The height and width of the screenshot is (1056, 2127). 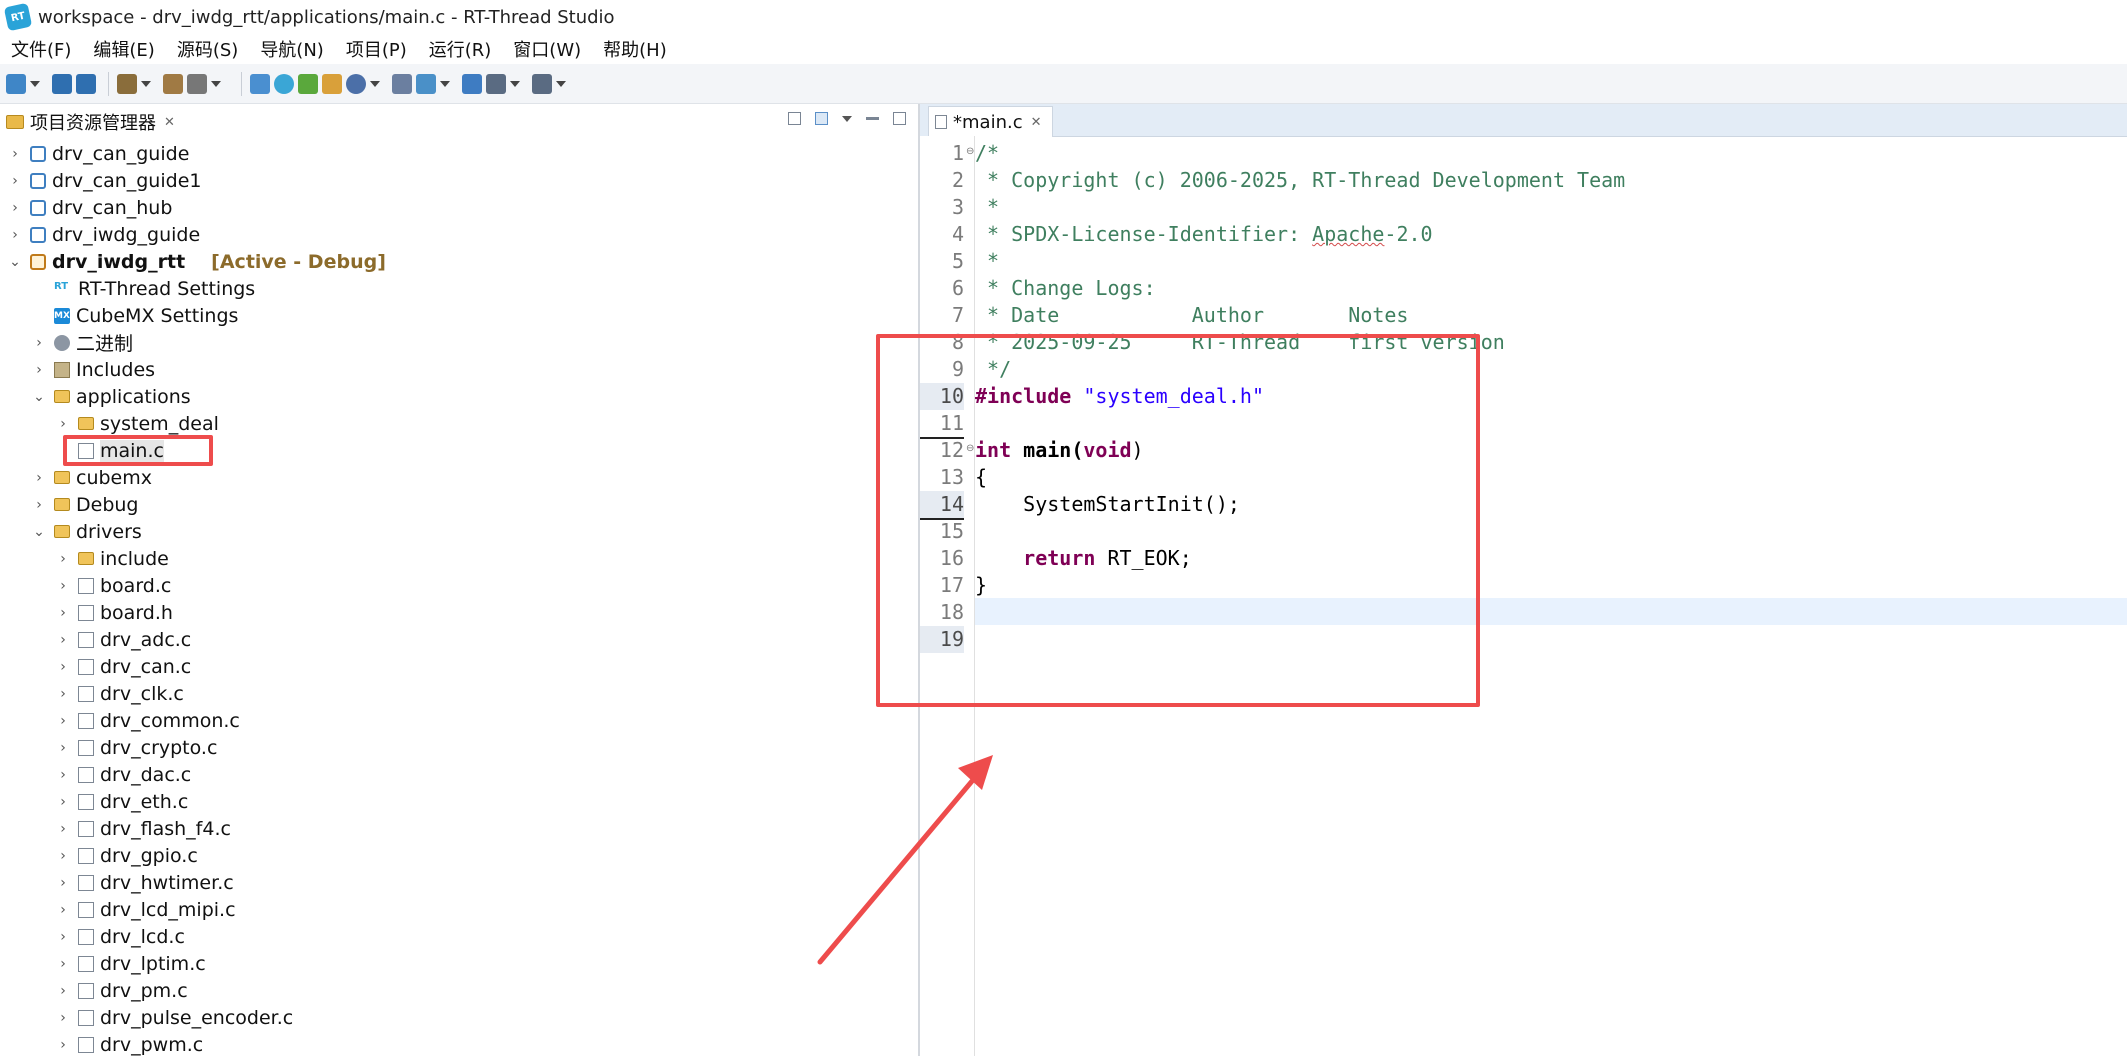 I want to click on annotation-arrow-icon, so click(x=905, y=860).